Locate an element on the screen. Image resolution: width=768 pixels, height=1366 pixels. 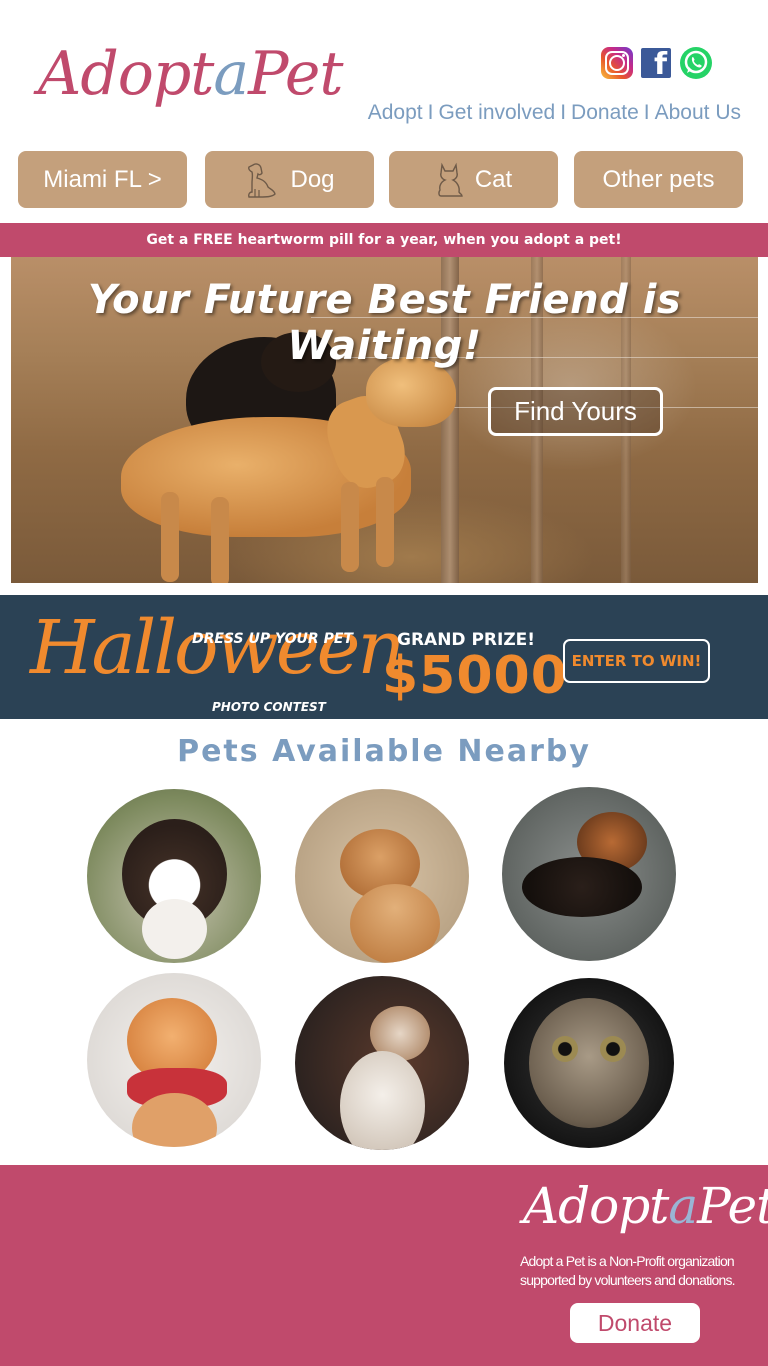
prize-amount: $5000 is located at coordinates (475, 676).